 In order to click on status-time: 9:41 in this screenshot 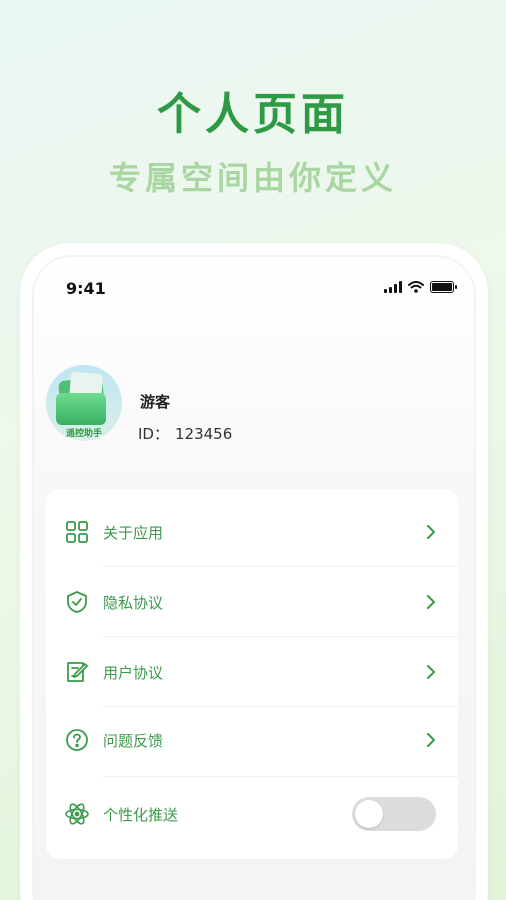, I will do `click(86, 288)`.